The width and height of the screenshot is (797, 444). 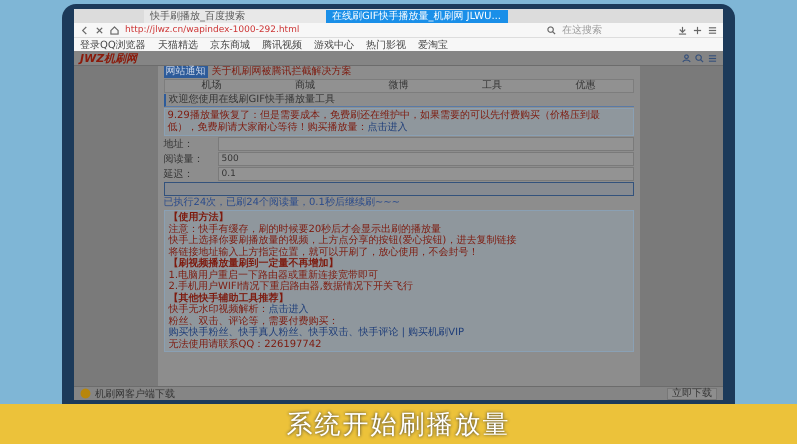 I want to click on back-icon, so click(x=84, y=30).